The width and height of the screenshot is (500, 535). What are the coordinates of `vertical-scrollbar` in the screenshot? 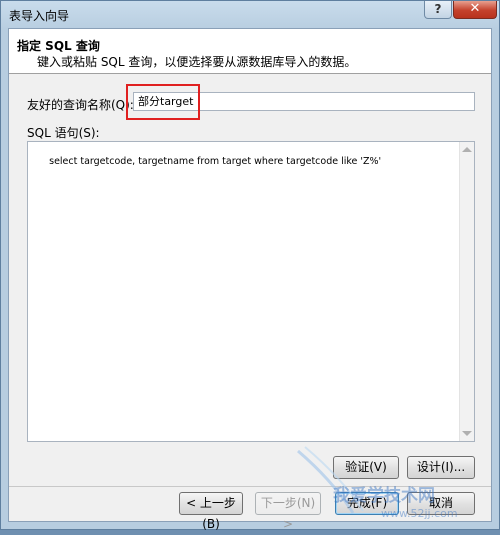 It's located at (466, 291).